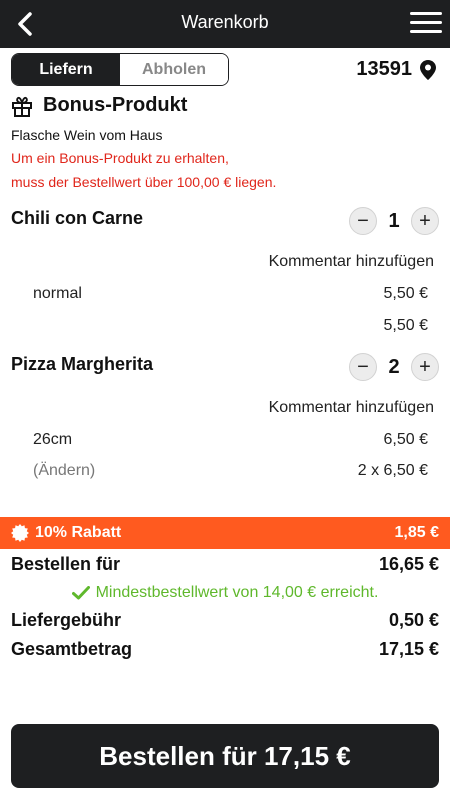 Image resolution: width=450 pixels, height=800 pixels. What do you see at coordinates (66, 564) in the screenshot?
I see `order-for-label: Bestellen für` at bounding box center [66, 564].